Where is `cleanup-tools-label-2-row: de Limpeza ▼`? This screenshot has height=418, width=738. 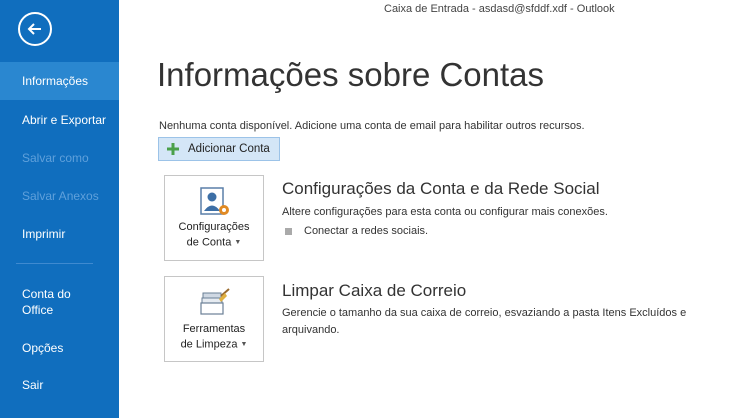 cleanup-tools-label-2-row: de Limpeza ▼ is located at coordinates (214, 344).